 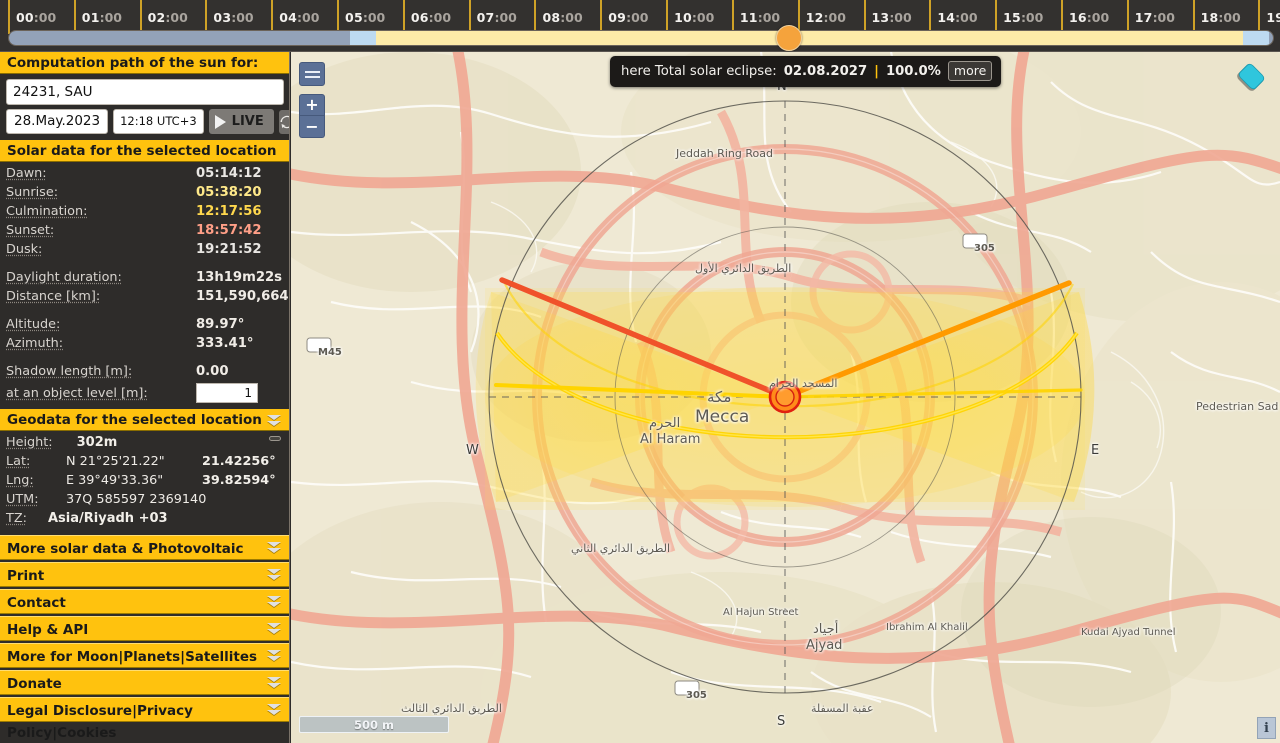 I want to click on sidebar-menu-item: Legal Disclosure|Privacy Policy|Cookies, so click(x=144, y=719).